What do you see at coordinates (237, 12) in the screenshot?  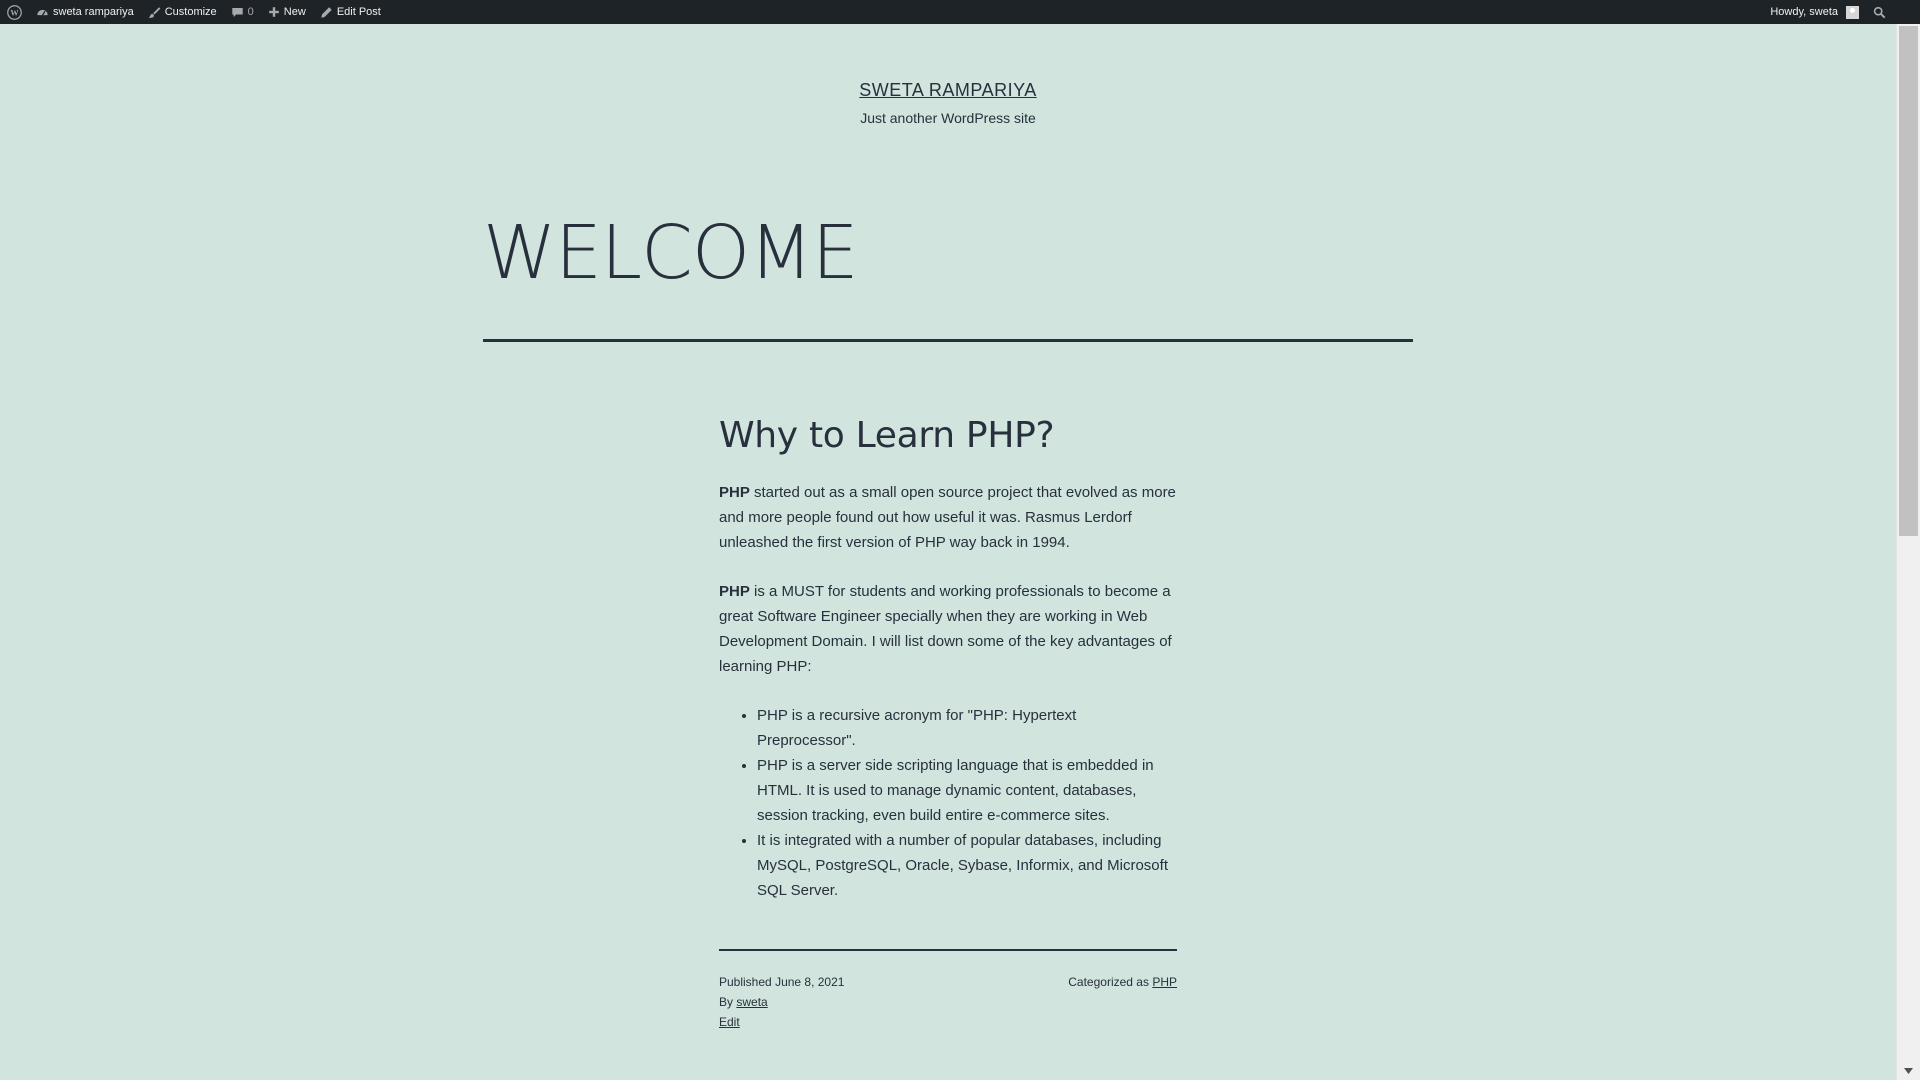 I see `comment-bubble-icon` at bounding box center [237, 12].